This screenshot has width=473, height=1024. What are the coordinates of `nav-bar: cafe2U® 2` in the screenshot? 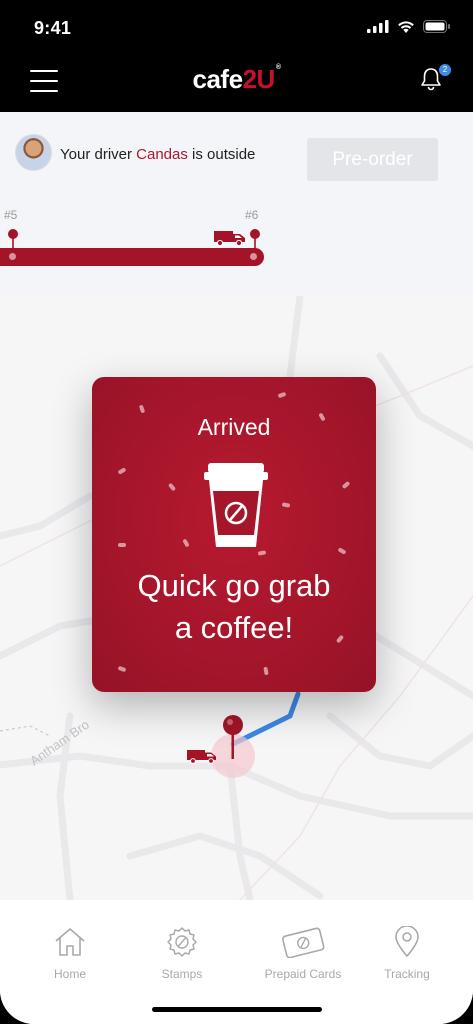 It's located at (236, 84).